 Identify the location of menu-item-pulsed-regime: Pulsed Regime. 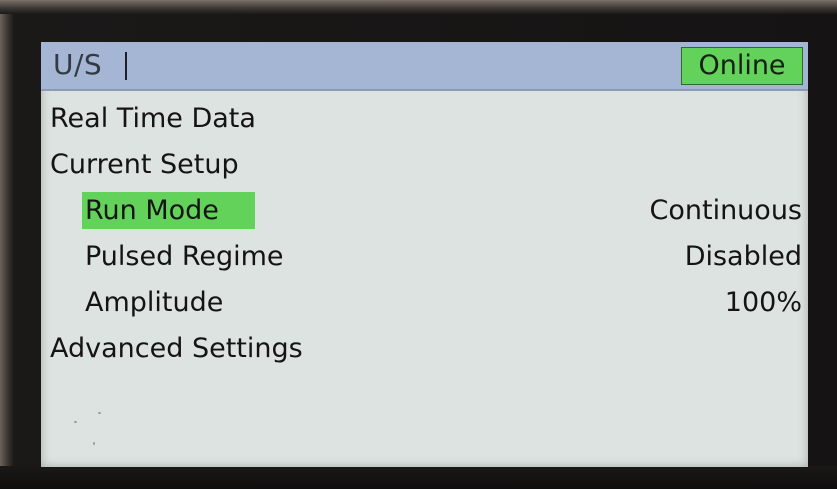
(184, 257).